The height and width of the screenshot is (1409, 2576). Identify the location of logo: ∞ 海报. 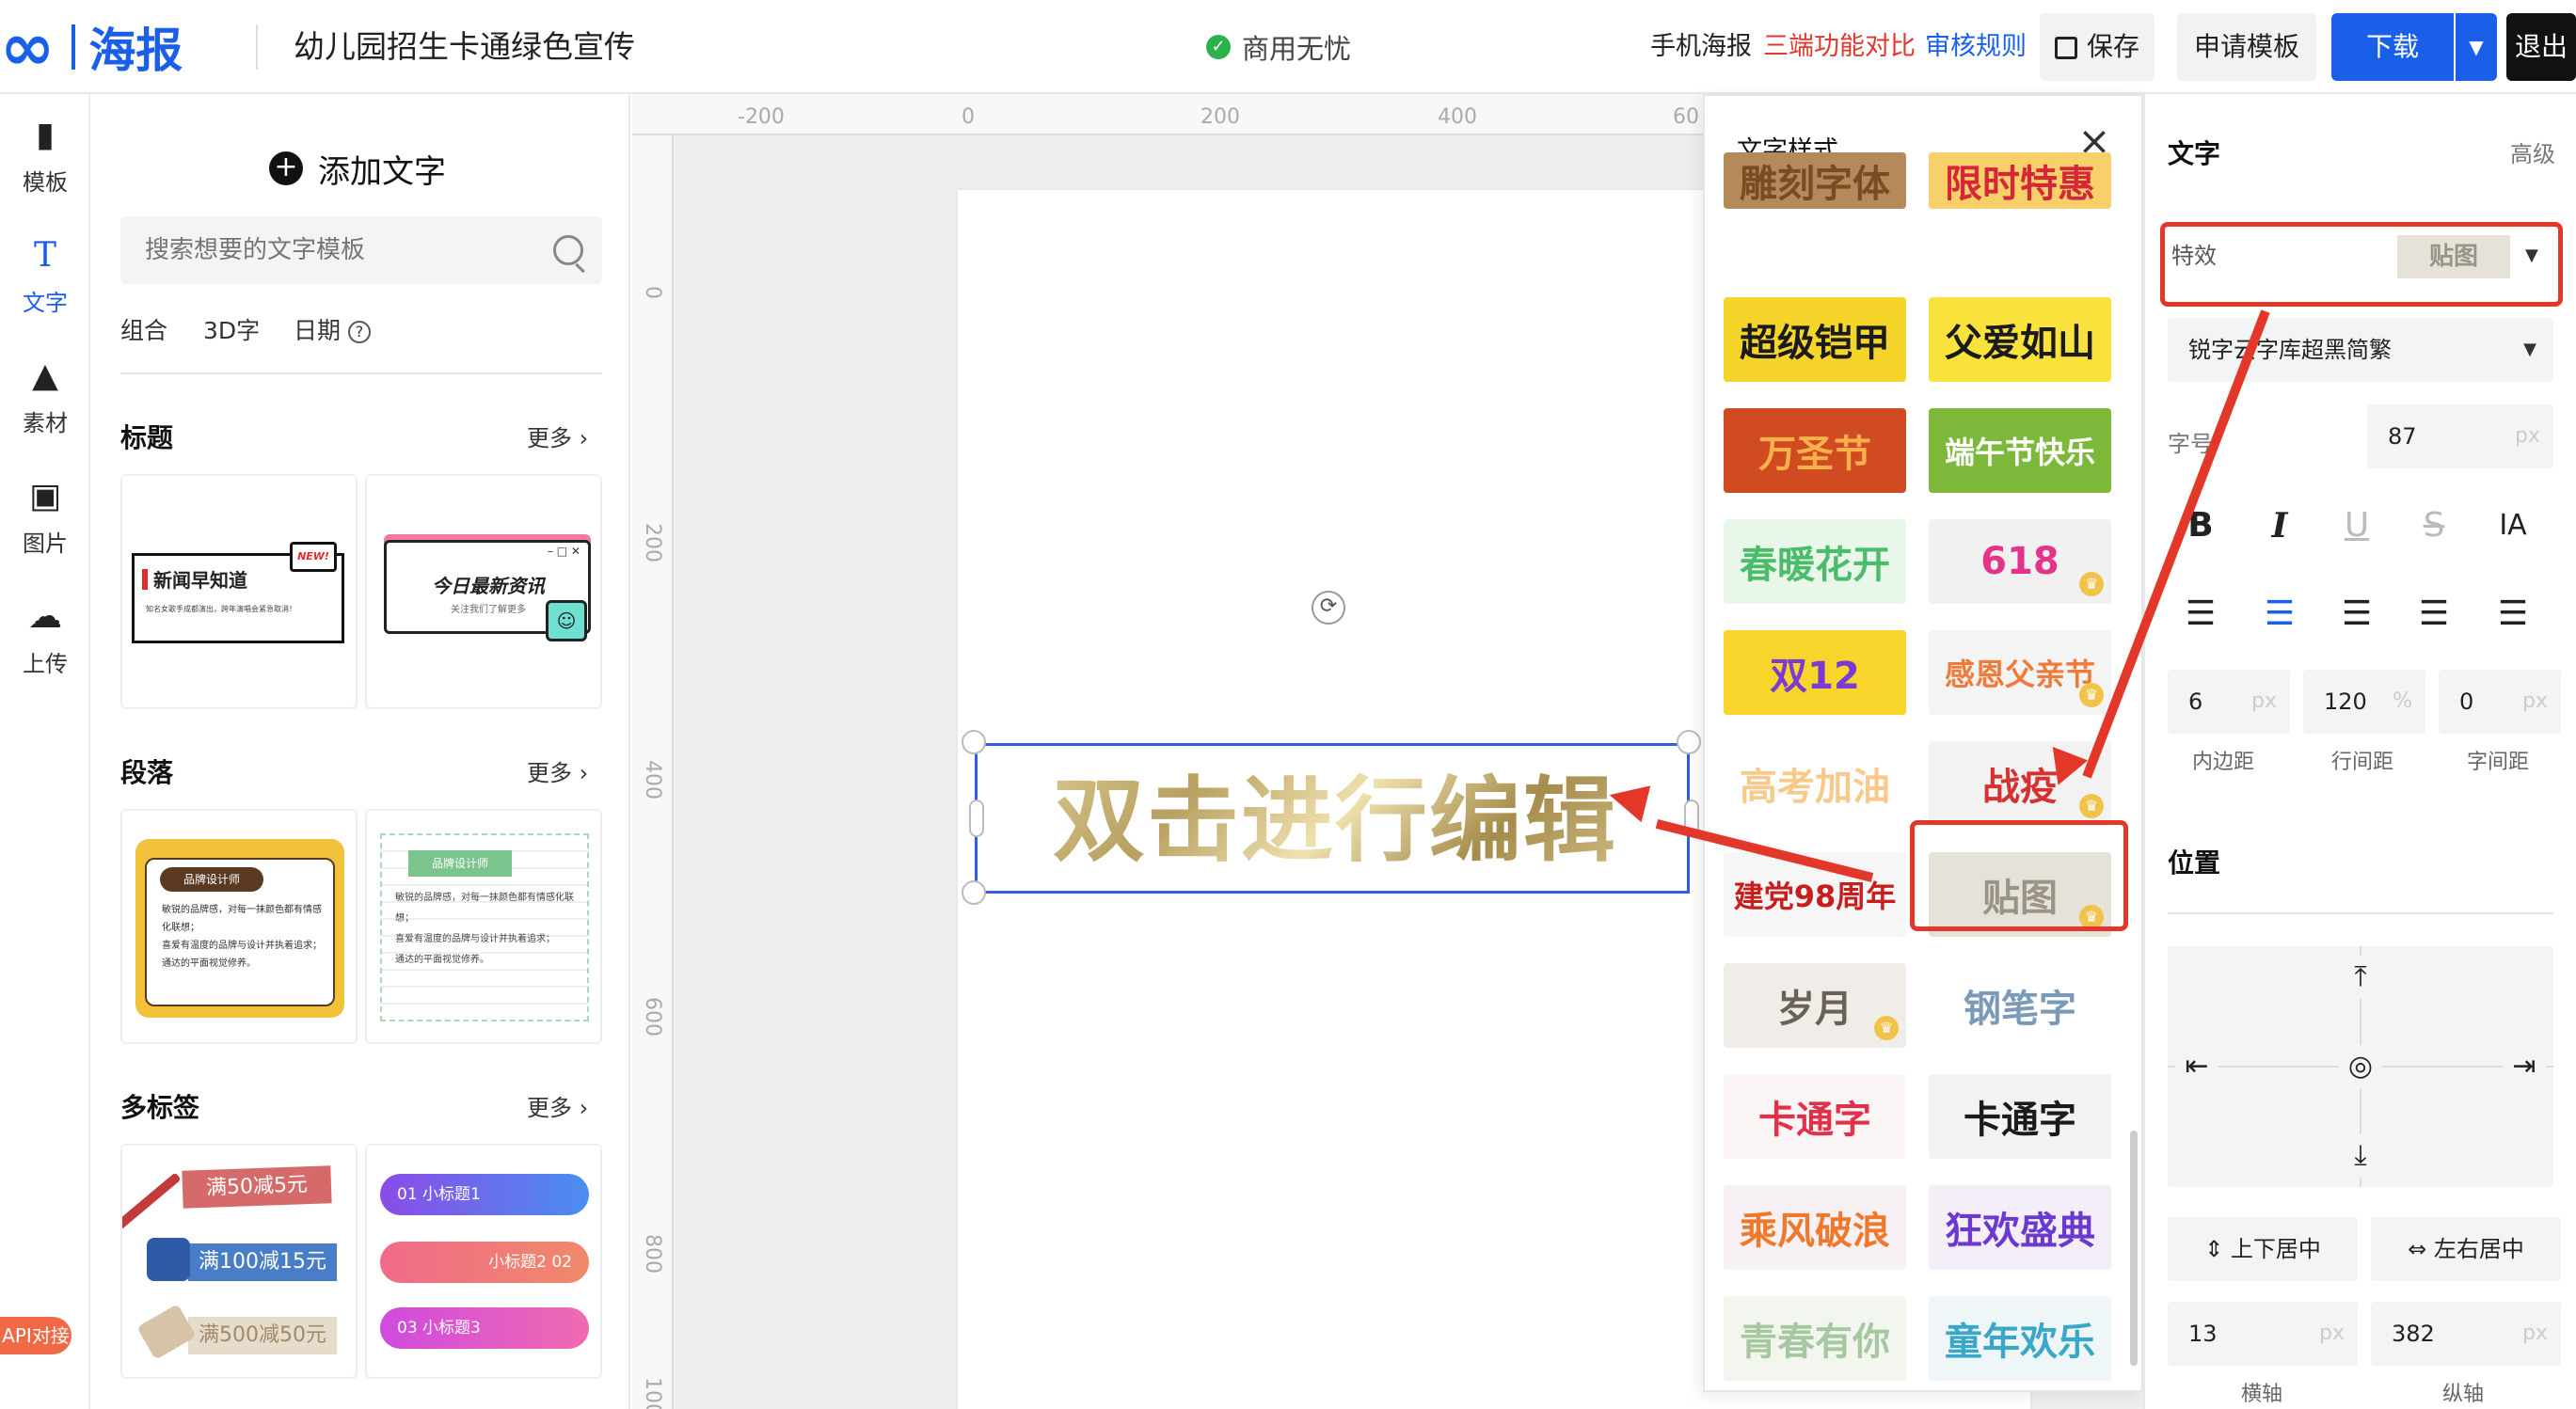
(92, 47).